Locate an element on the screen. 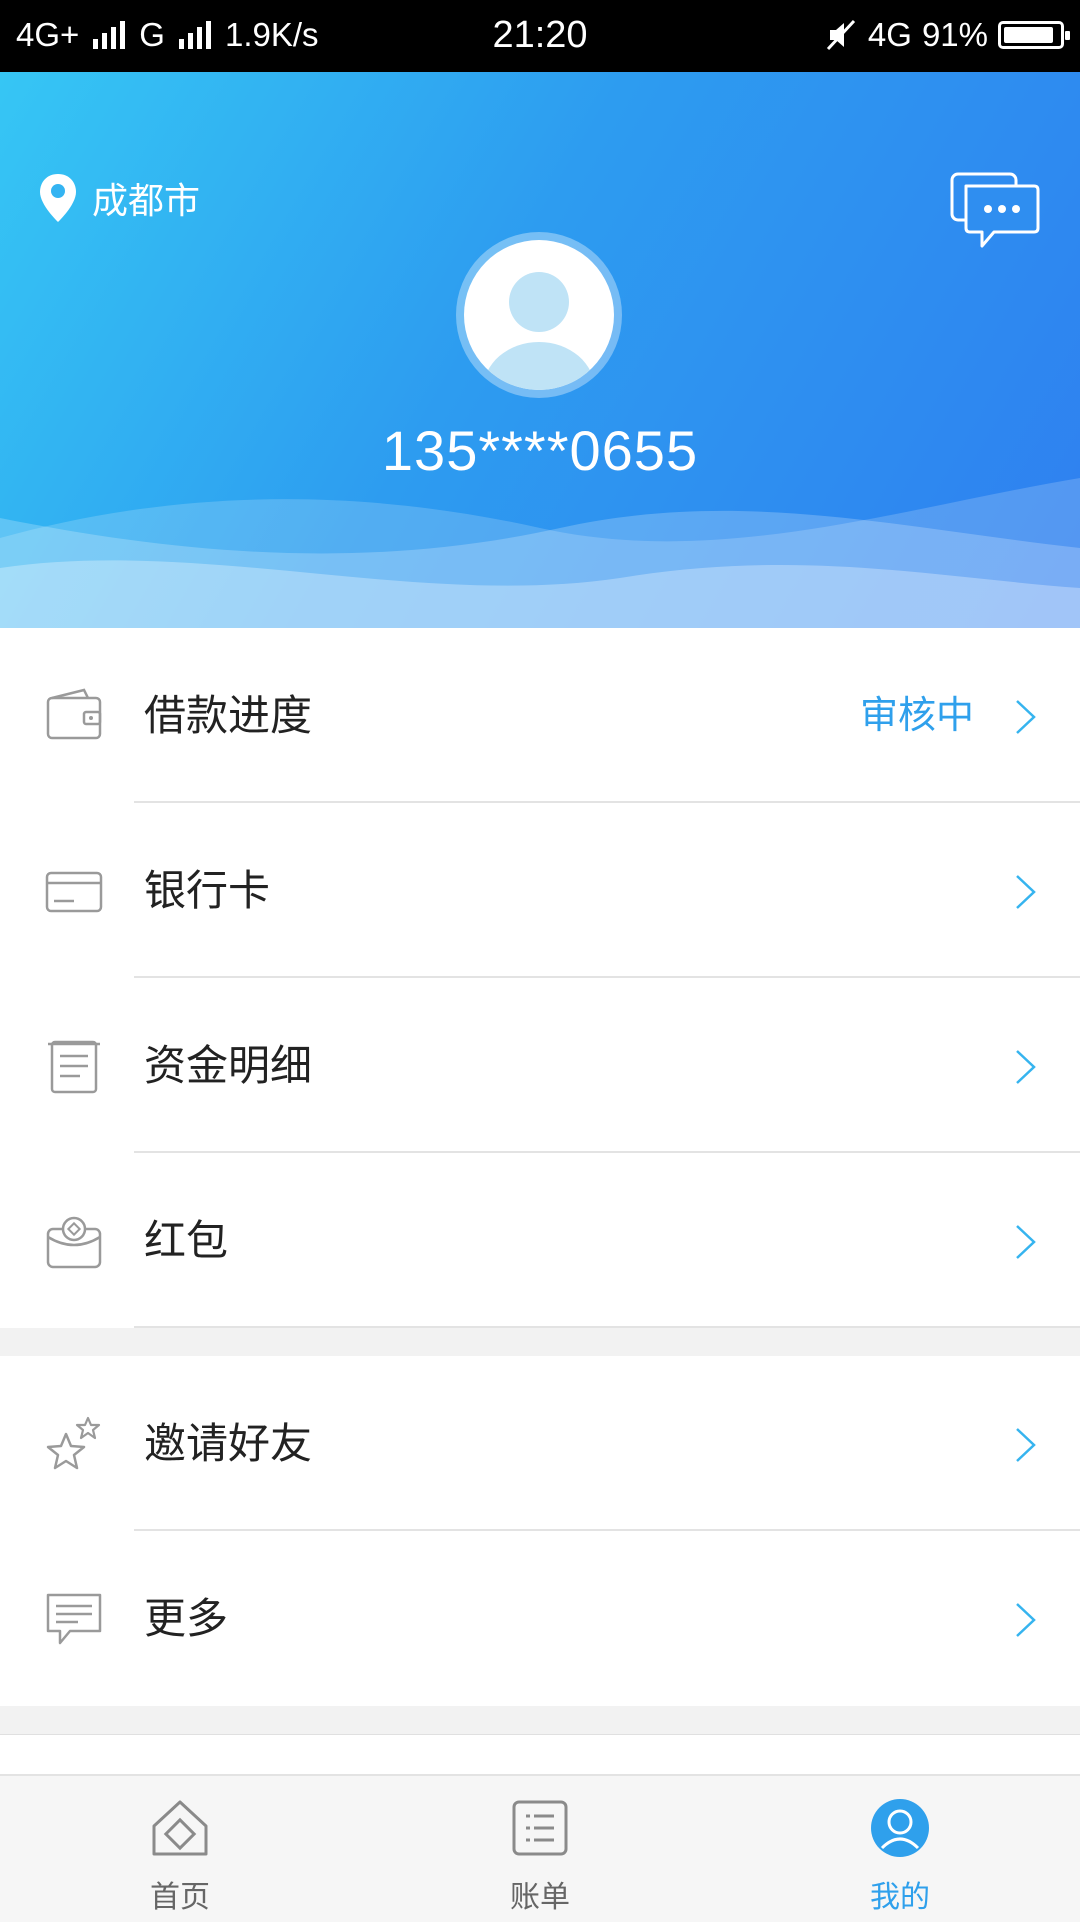 This screenshot has height=1922, width=1080. tab-label: 我的 is located at coordinates (900, 1897).